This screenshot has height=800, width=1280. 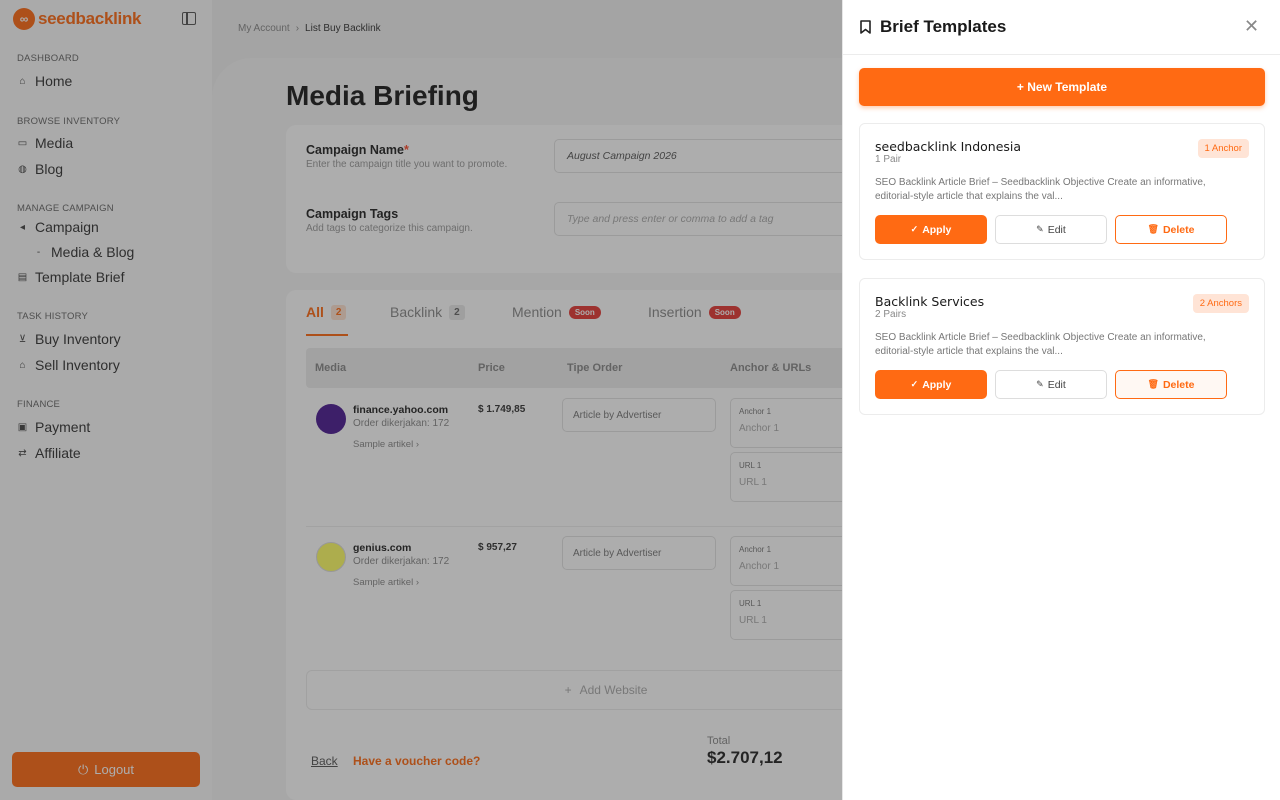 I want to click on close-icon: ✕, so click(x=1251, y=26).